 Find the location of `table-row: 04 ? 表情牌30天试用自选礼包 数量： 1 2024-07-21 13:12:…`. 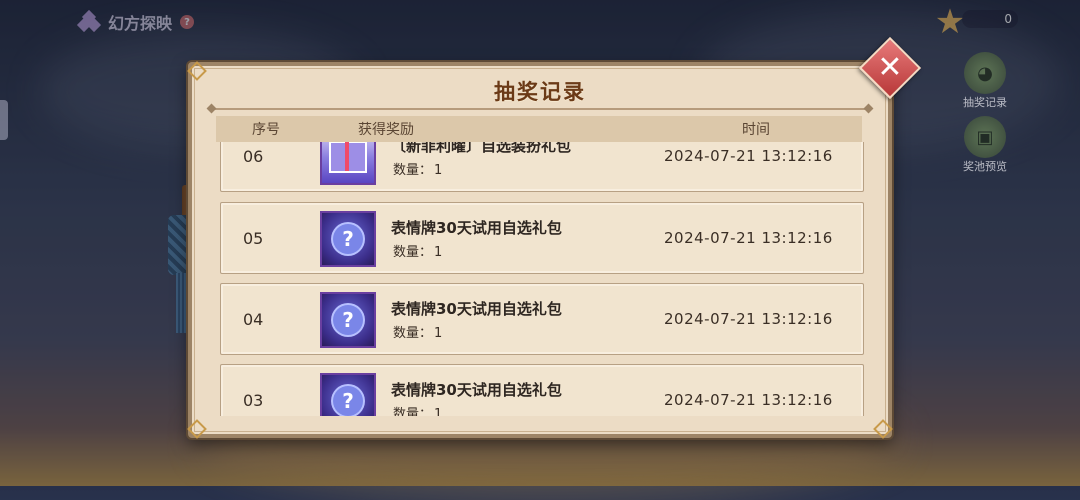

table-row: 04 ? 表情牌30天试用自选礼包 数量： 1 2024-07-21 13:12:… is located at coordinates (542, 319).